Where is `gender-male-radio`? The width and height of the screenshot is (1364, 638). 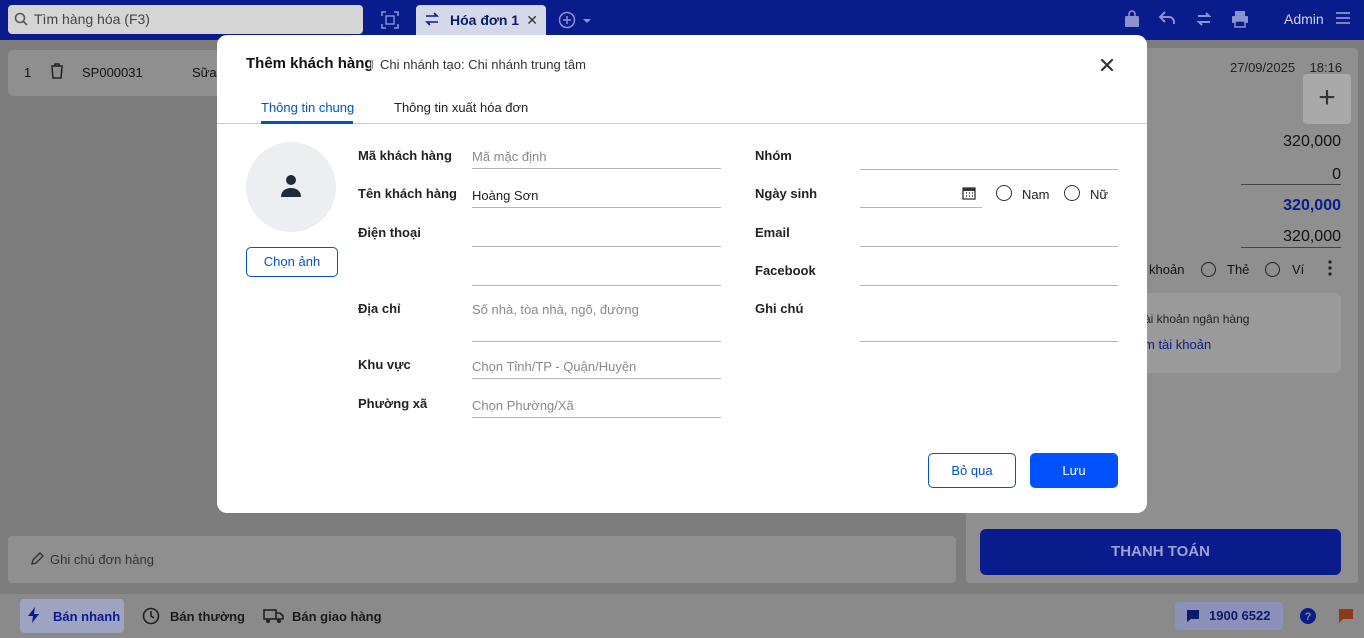
gender-male-radio is located at coordinates (1004, 193).